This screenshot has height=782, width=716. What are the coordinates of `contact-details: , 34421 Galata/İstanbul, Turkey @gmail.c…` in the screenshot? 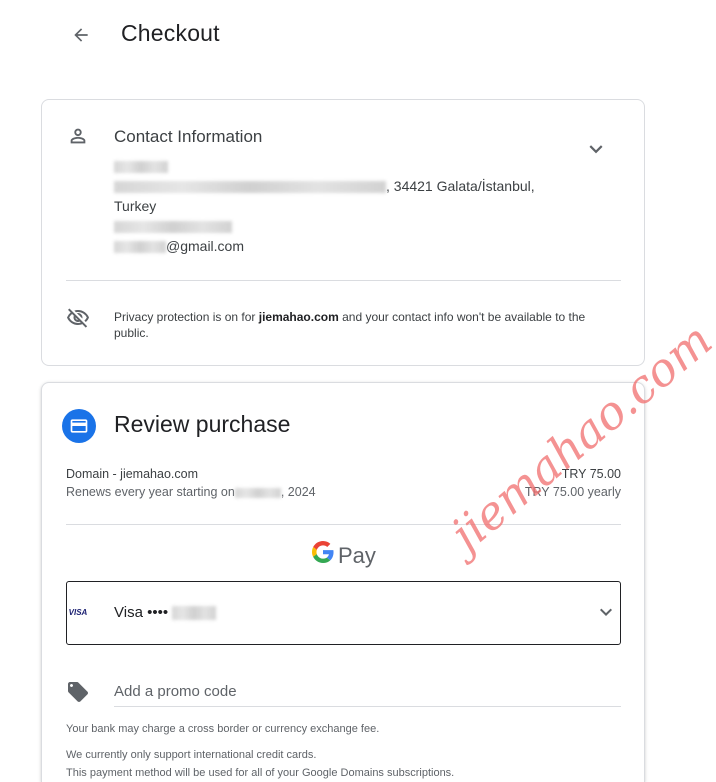 It's located at (324, 206).